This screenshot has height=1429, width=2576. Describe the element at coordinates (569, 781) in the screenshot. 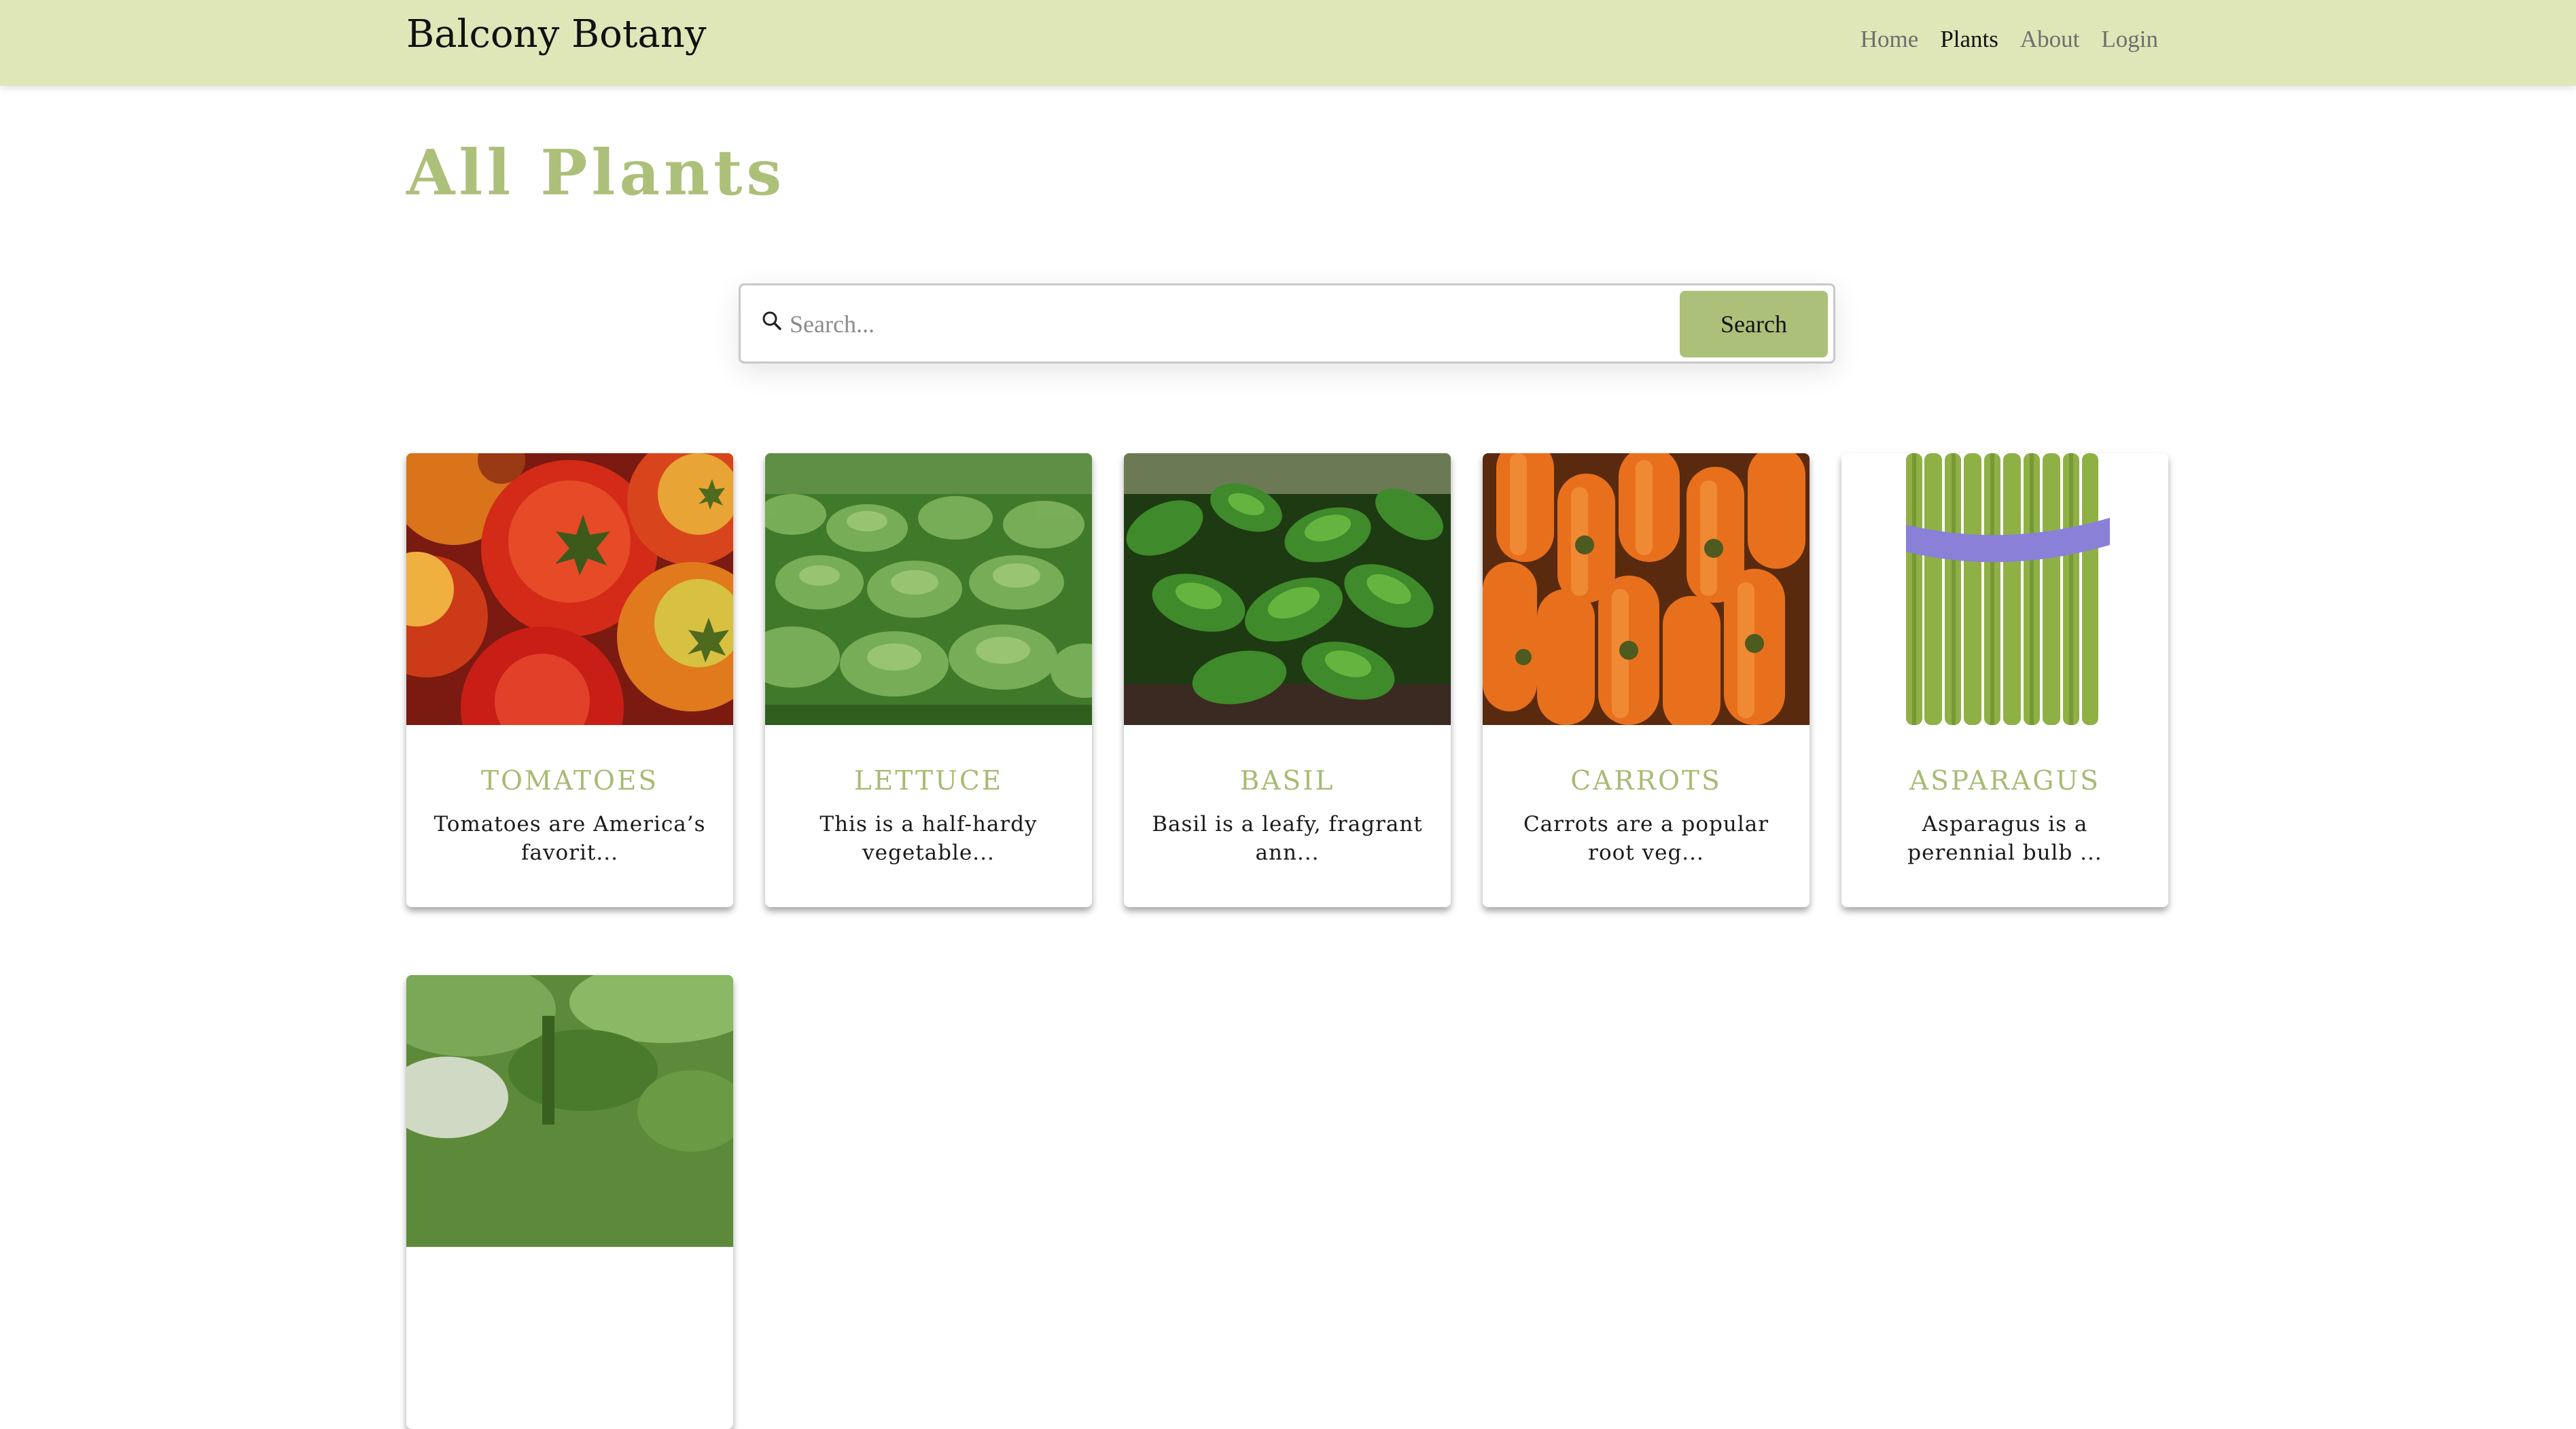

I see `plant-card-title: TOMATOES` at that location.